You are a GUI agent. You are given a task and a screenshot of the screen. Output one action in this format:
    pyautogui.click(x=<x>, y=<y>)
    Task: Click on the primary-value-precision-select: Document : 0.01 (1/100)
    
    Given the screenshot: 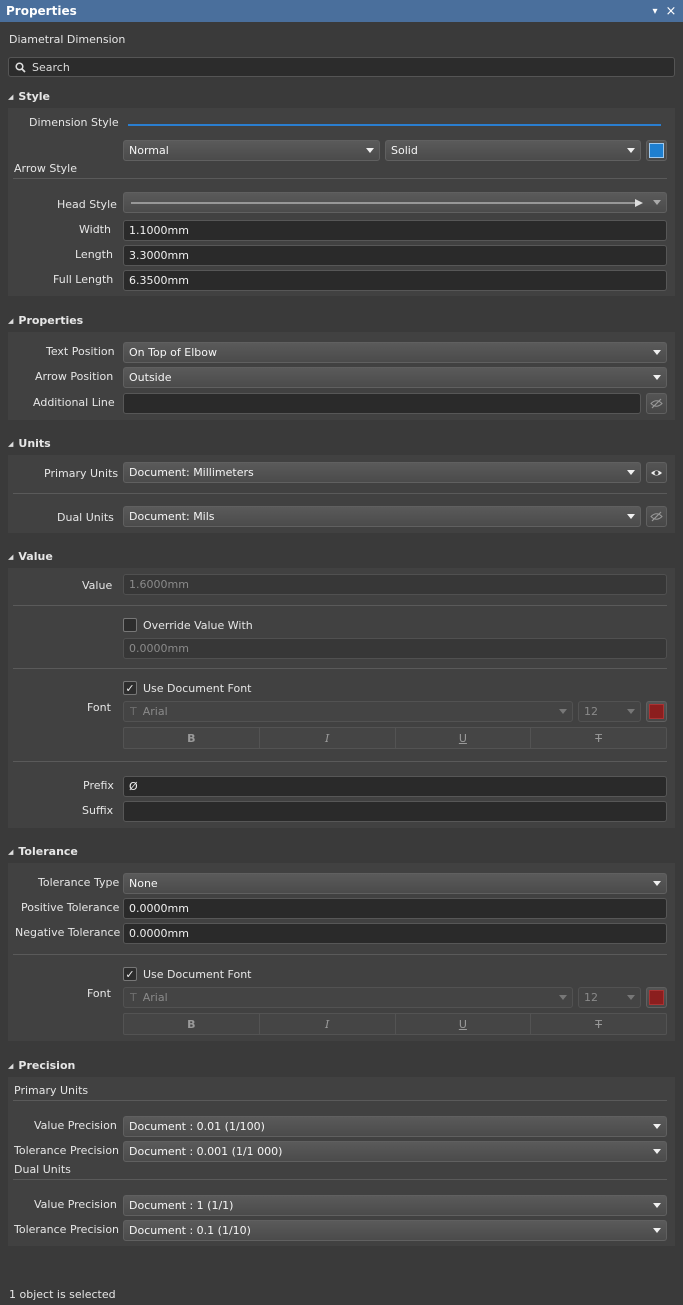 What is the action you would take?
    pyautogui.click(x=395, y=1126)
    